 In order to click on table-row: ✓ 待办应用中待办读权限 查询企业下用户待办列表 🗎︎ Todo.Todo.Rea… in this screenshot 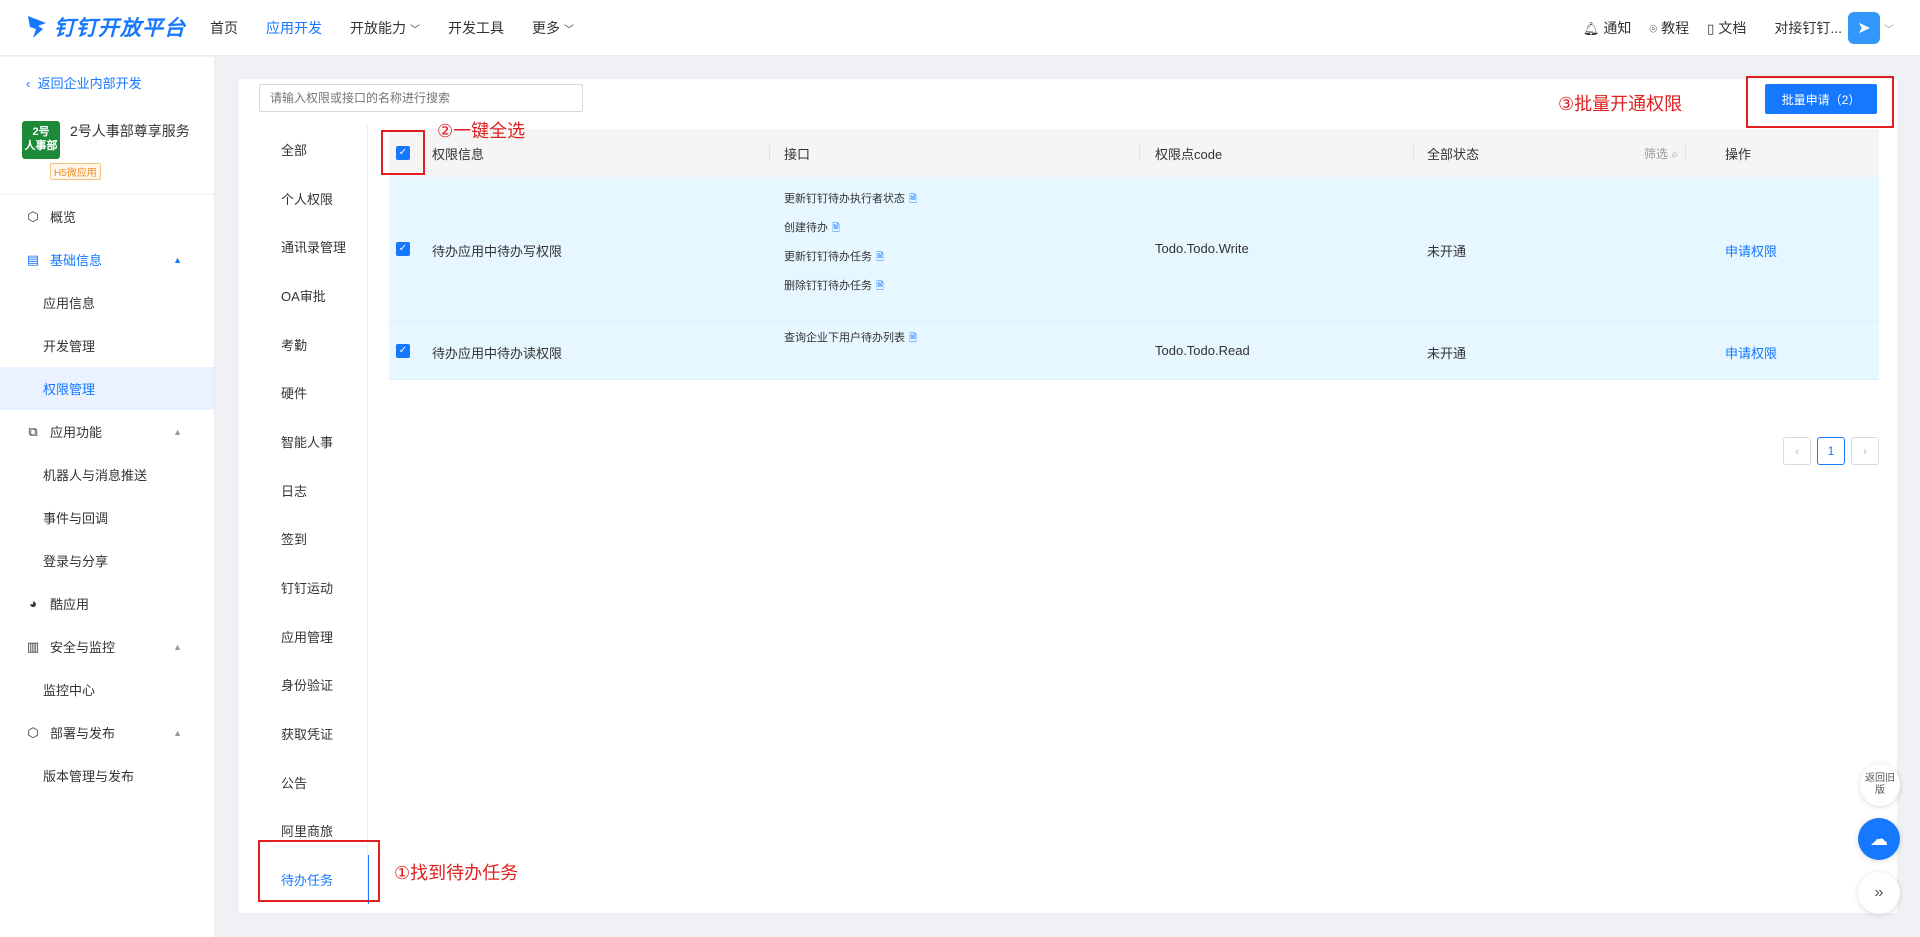, I will do `click(1134, 351)`.